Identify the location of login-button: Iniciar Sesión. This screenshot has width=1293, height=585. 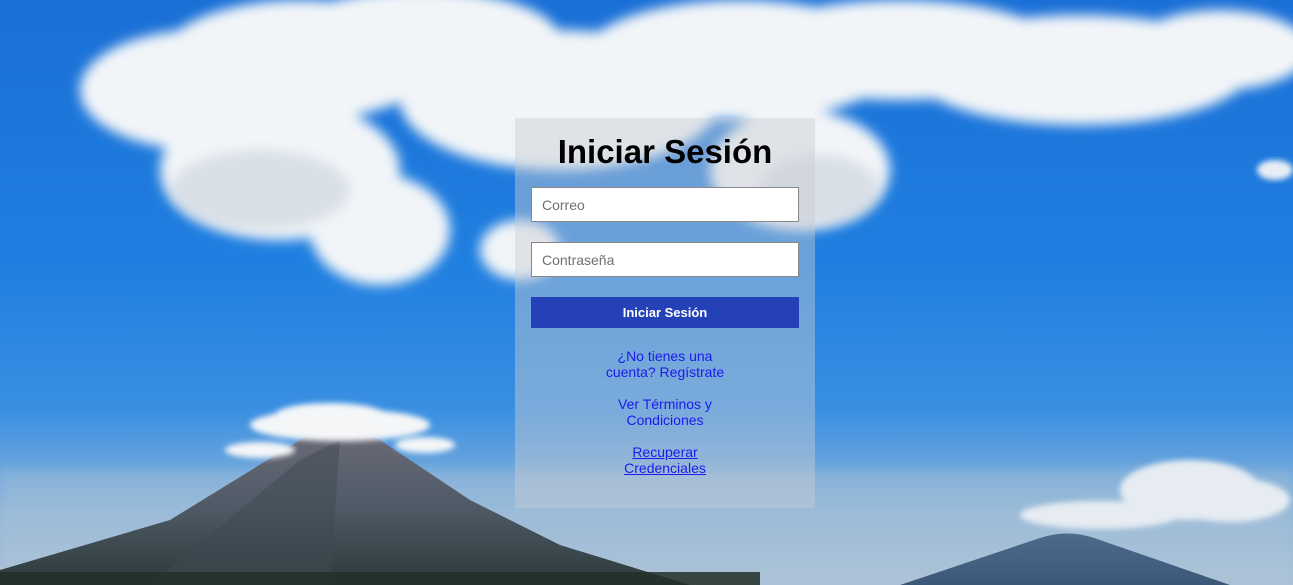
(665, 312).